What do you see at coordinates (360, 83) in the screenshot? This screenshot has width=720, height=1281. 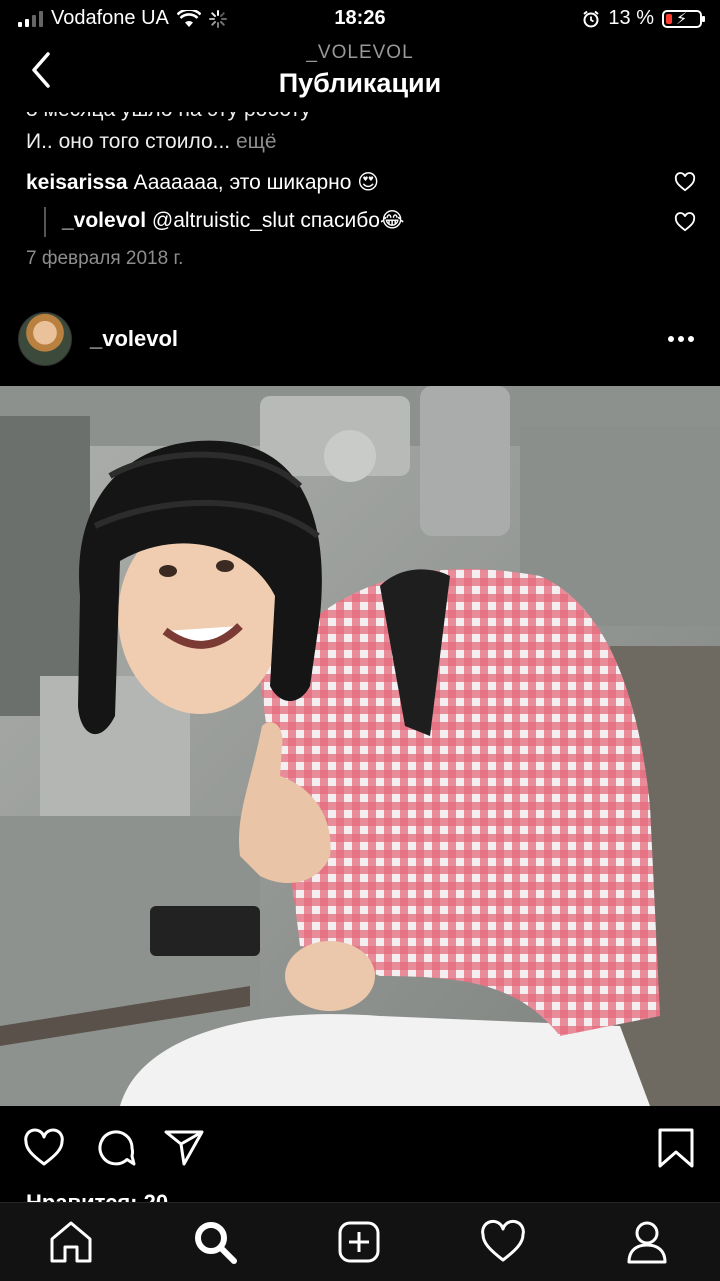 I see `page-title: Публикации` at bounding box center [360, 83].